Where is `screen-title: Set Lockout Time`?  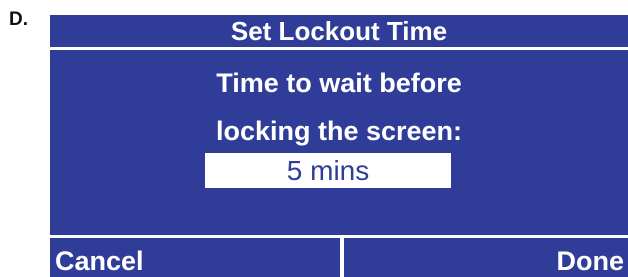 screen-title: Set Lockout Time is located at coordinates (339, 31).